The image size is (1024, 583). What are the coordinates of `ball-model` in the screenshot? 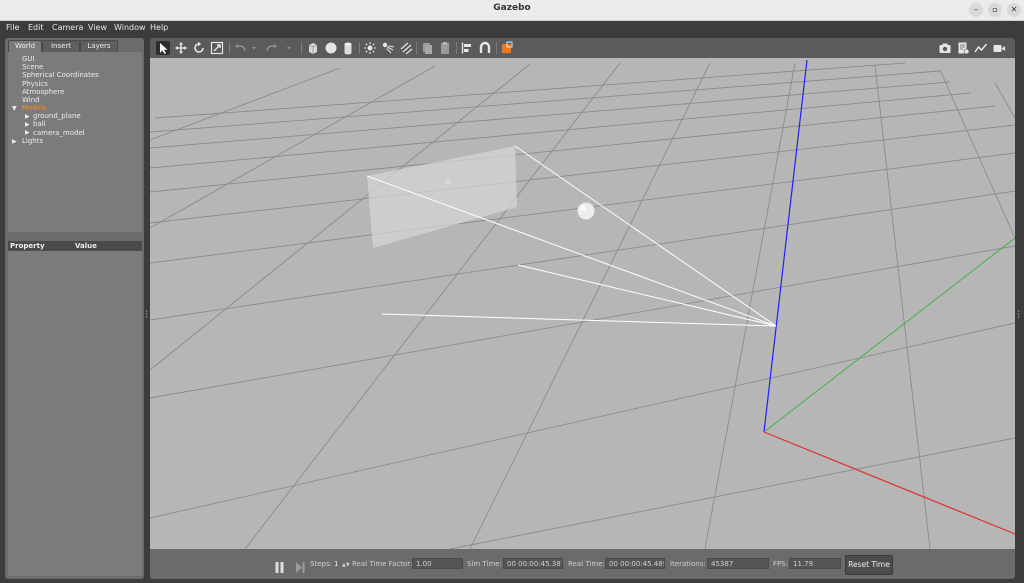 It's located at (586, 211).